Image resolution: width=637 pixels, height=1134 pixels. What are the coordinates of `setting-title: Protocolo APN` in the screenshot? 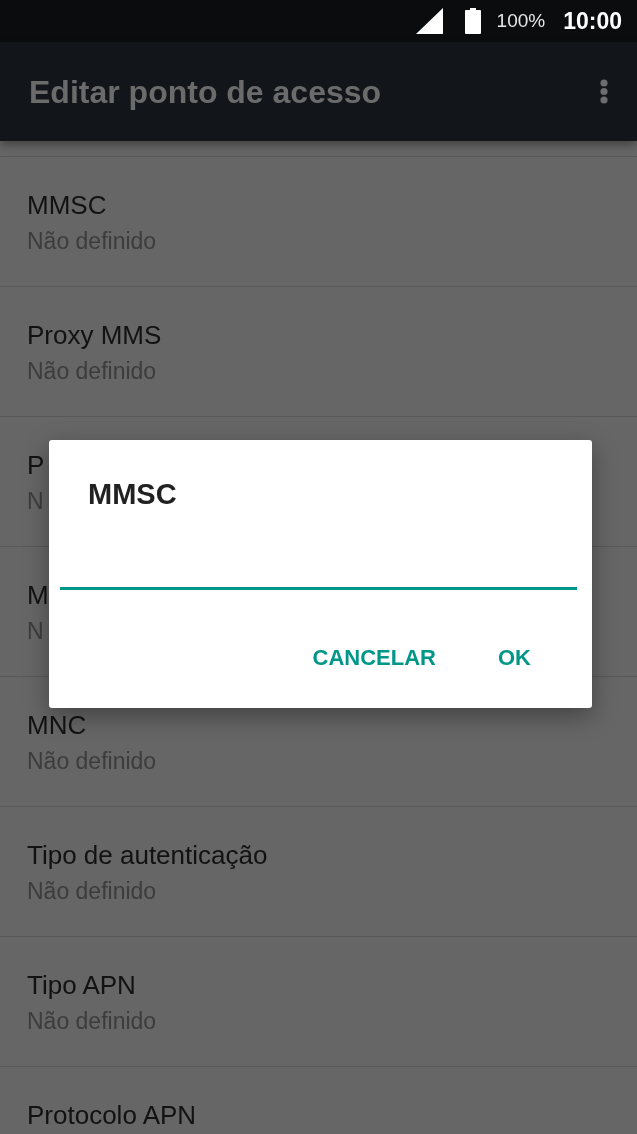 It's located at (112, 1115).